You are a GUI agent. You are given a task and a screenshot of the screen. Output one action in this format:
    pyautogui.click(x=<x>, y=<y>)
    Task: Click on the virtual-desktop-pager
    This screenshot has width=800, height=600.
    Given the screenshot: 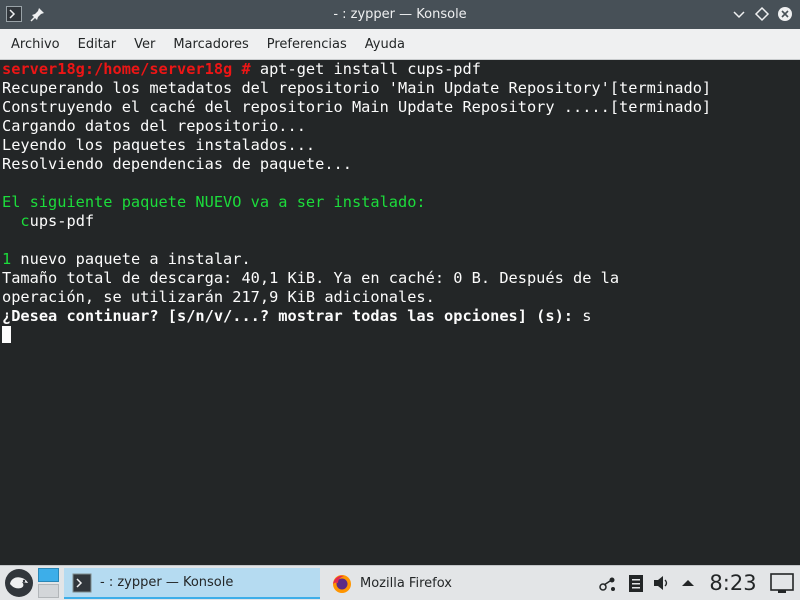 What is the action you would take?
    pyautogui.click(x=49, y=583)
    